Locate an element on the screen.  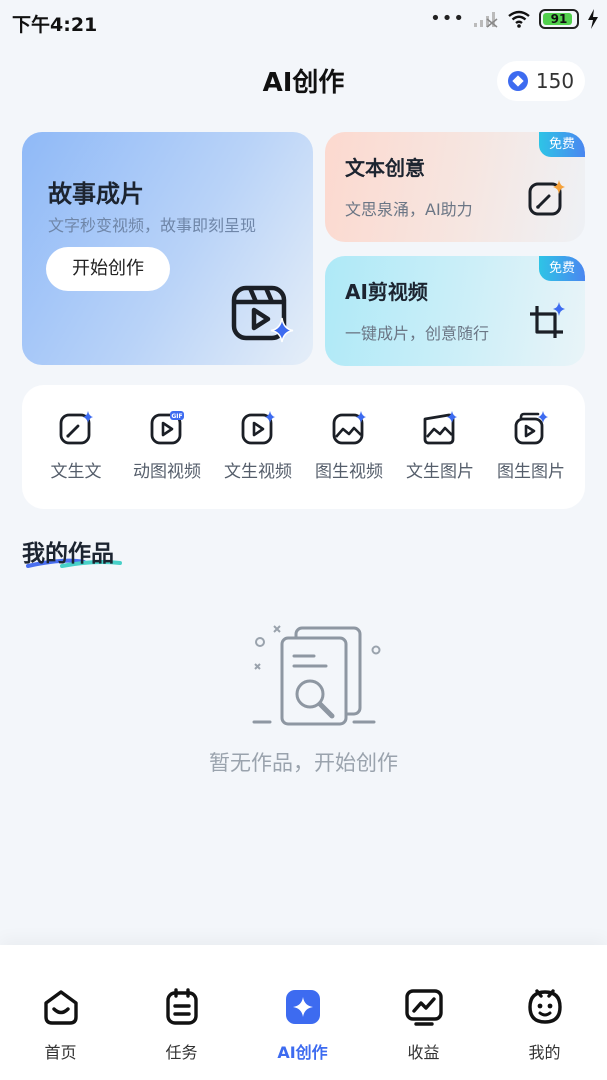
points-value: 150 is located at coordinates (555, 81).